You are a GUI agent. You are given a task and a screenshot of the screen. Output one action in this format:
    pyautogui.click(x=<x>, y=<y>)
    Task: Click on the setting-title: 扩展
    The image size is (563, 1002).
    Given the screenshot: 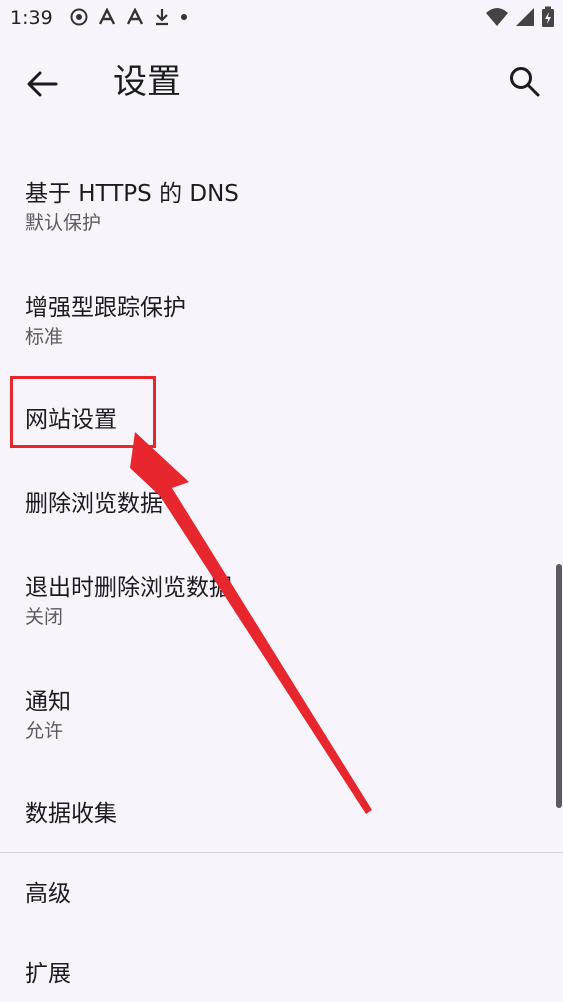 What is the action you would take?
    pyautogui.click(x=48, y=974)
    